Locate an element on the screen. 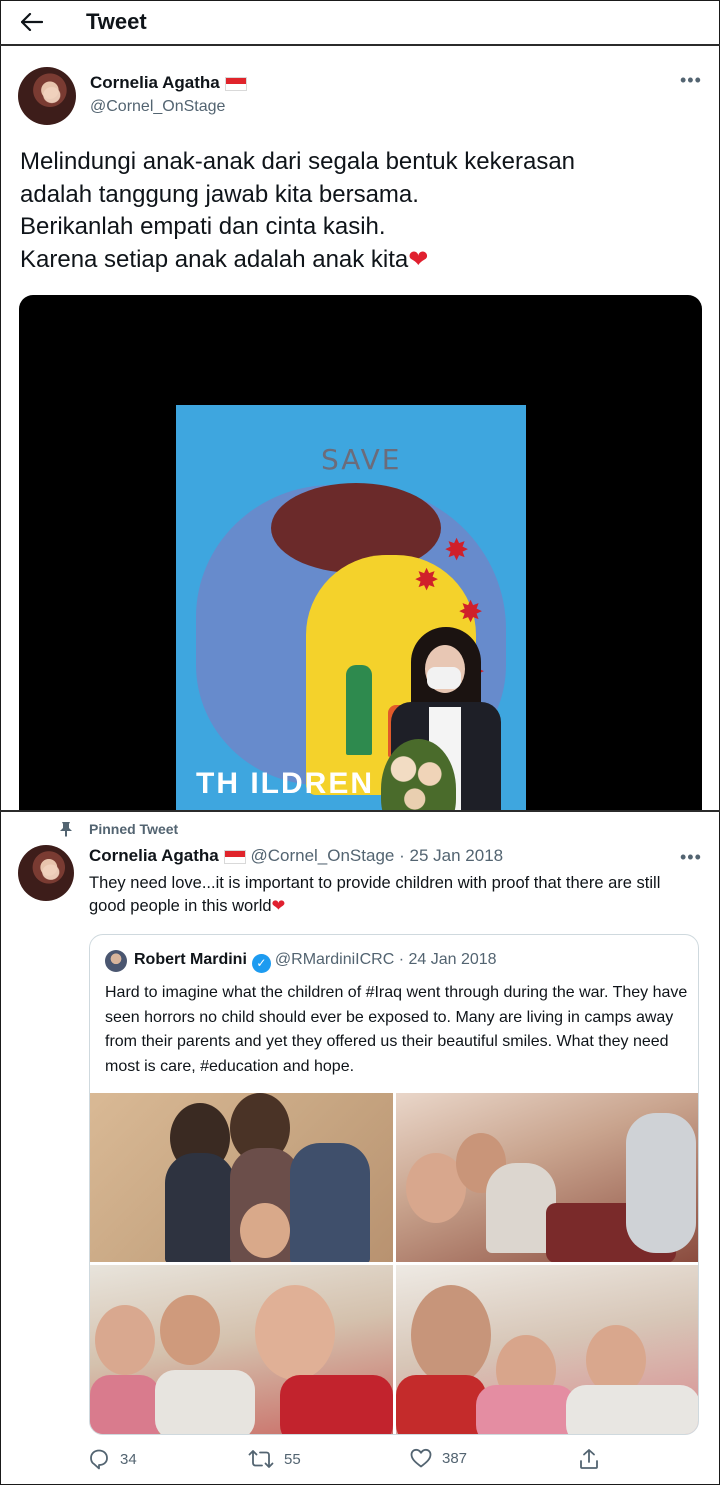 This screenshot has height=1485, width=720. author-avatar is located at coordinates (47, 96).